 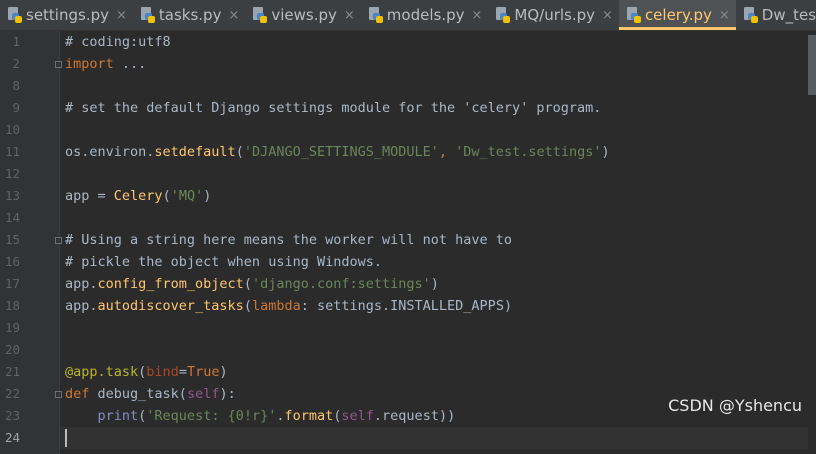 I want to click on line-number: 11, so click(x=10, y=152).